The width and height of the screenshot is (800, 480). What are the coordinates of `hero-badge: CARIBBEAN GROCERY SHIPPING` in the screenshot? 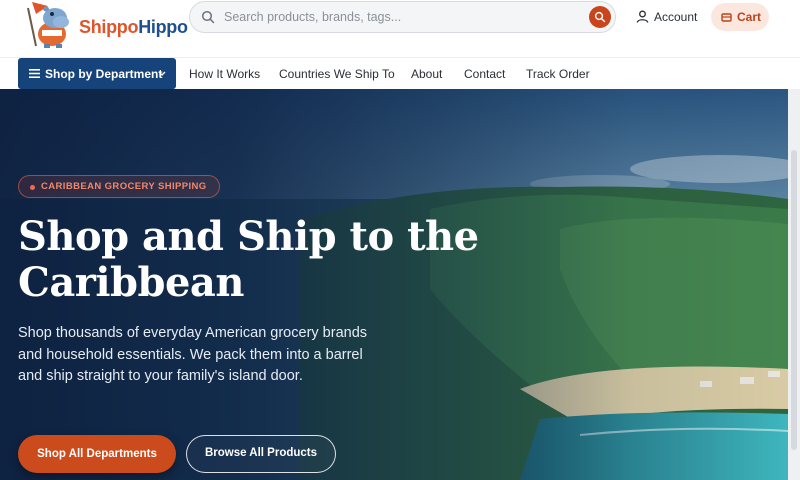 It's located at (119, 186).